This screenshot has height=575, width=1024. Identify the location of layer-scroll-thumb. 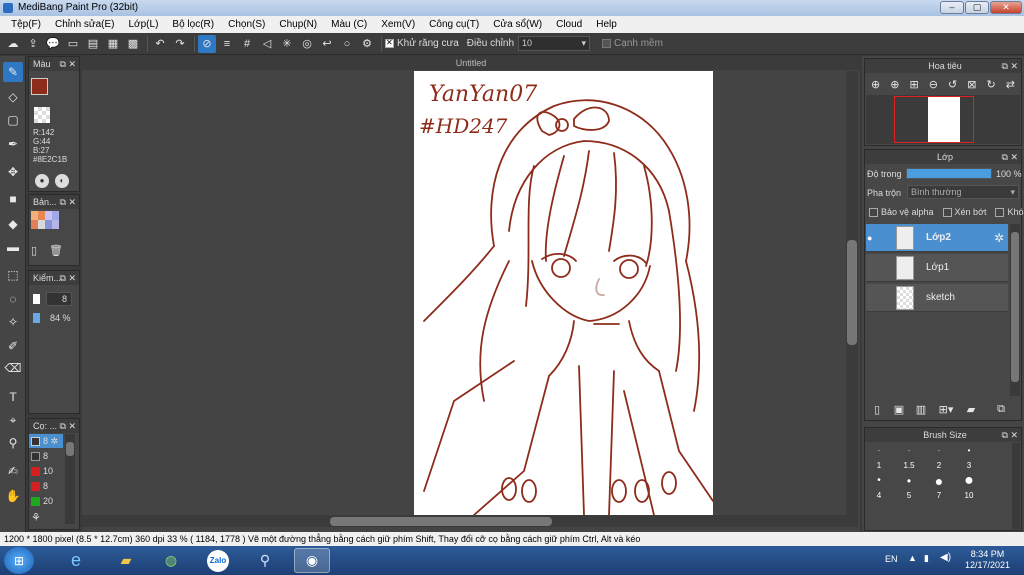
(1015, 307).